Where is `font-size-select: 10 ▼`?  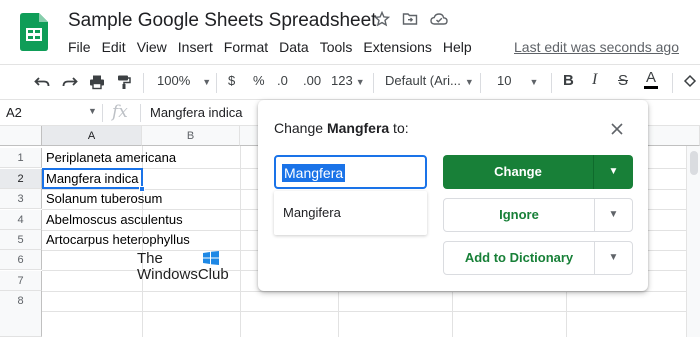
font-size-select: 10 ▼ is located at coordinates (517, 80).